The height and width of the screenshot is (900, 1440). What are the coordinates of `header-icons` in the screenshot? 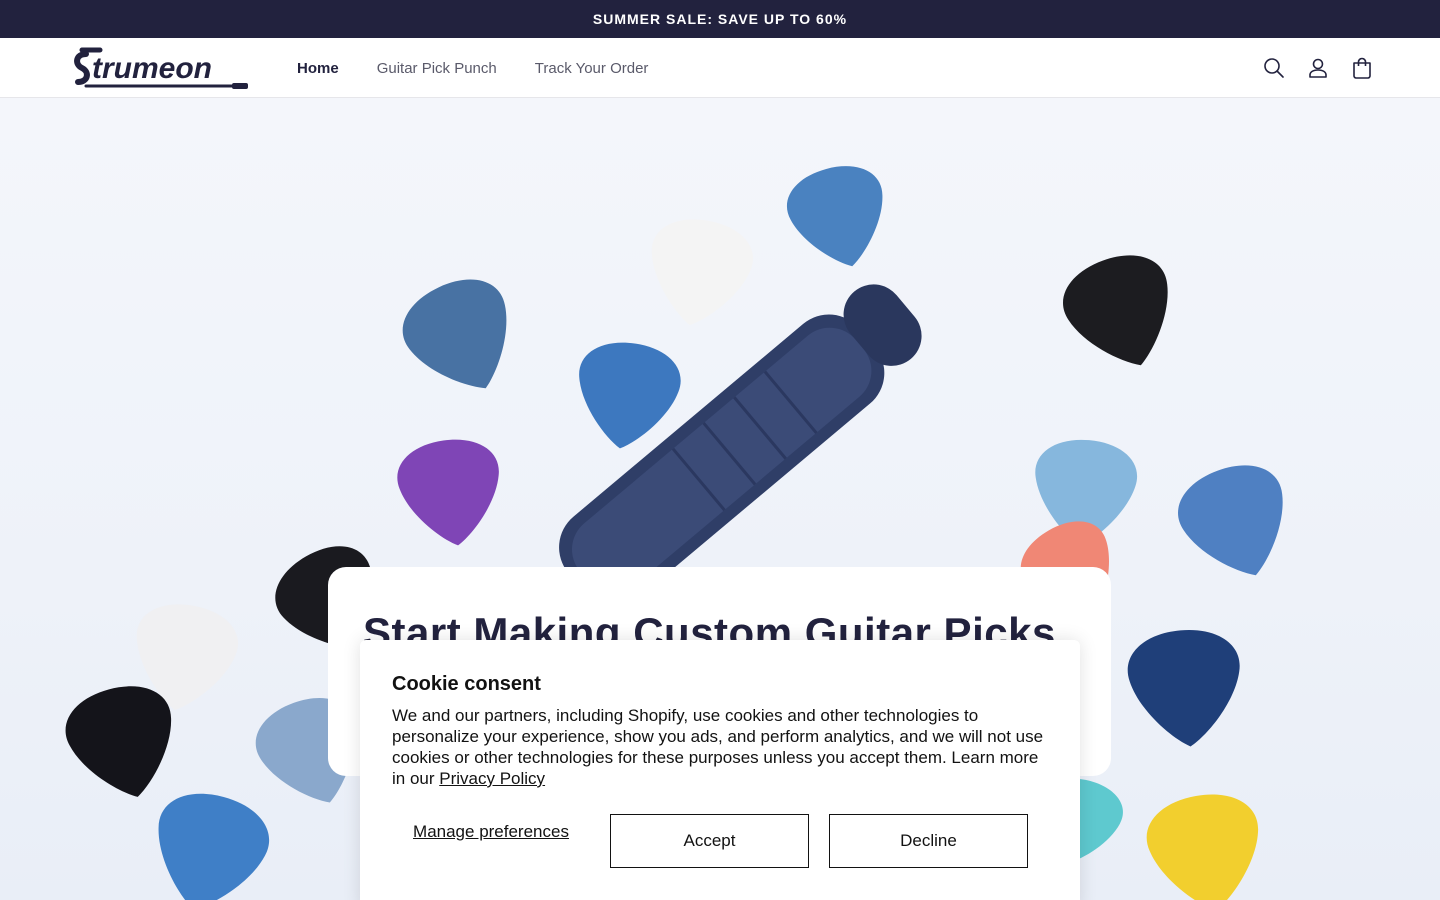 It's located at (1318, 68).